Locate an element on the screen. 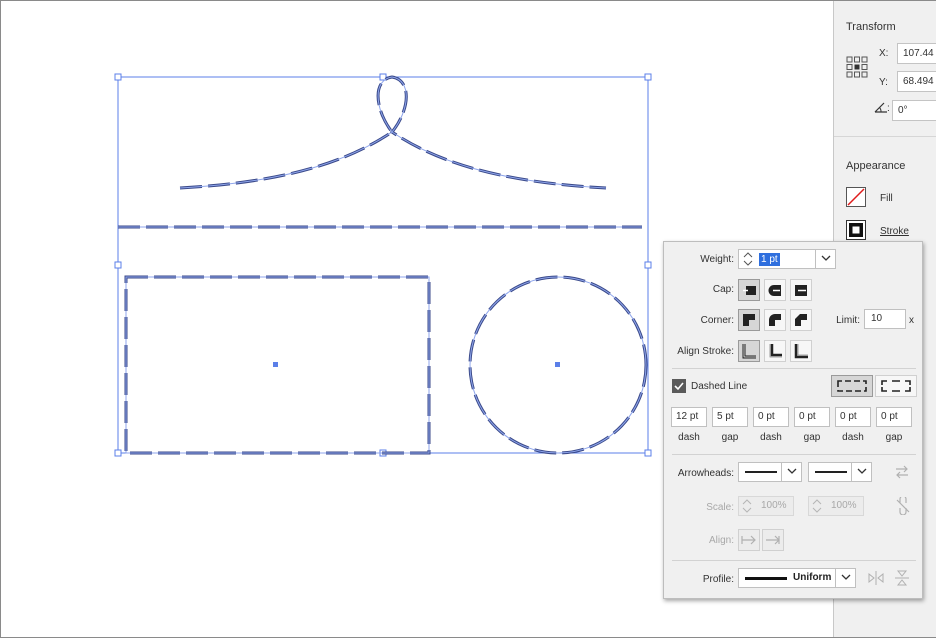 The height and width of the screenshot is (638, 936). preserve-dash-lengths-button is located at coordinates (852, 386).